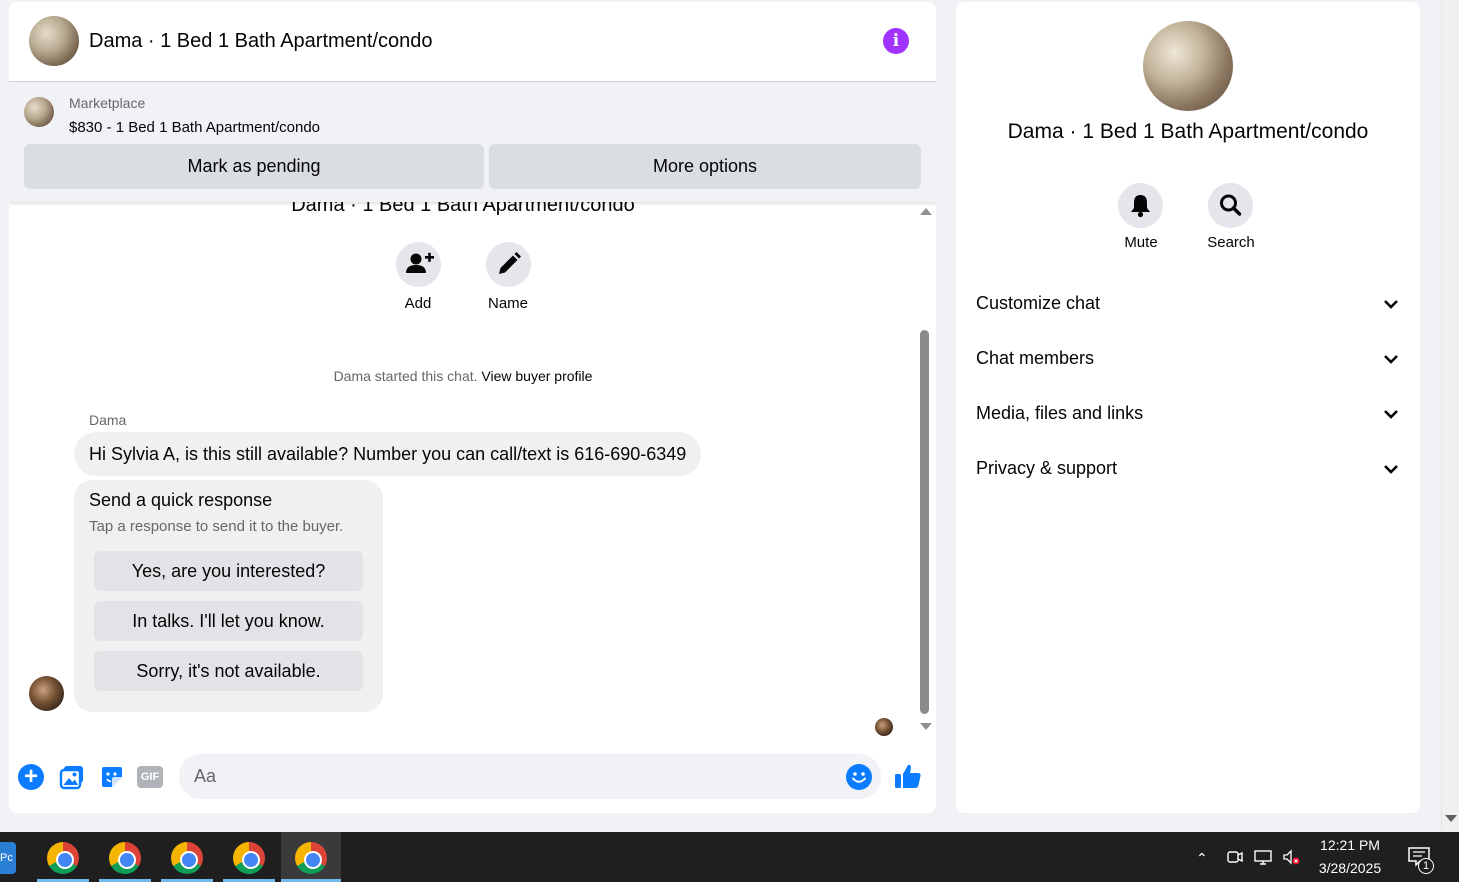  Describe the element at coordinates (46, 693) in the screenshot. I see `buyer-avatar` at that location.